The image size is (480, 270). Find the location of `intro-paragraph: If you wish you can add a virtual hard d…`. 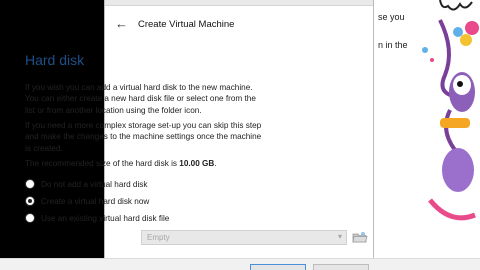

intro-paragraph: If you wish you can add a virtual hard d… is located at coordinates (140, 99).